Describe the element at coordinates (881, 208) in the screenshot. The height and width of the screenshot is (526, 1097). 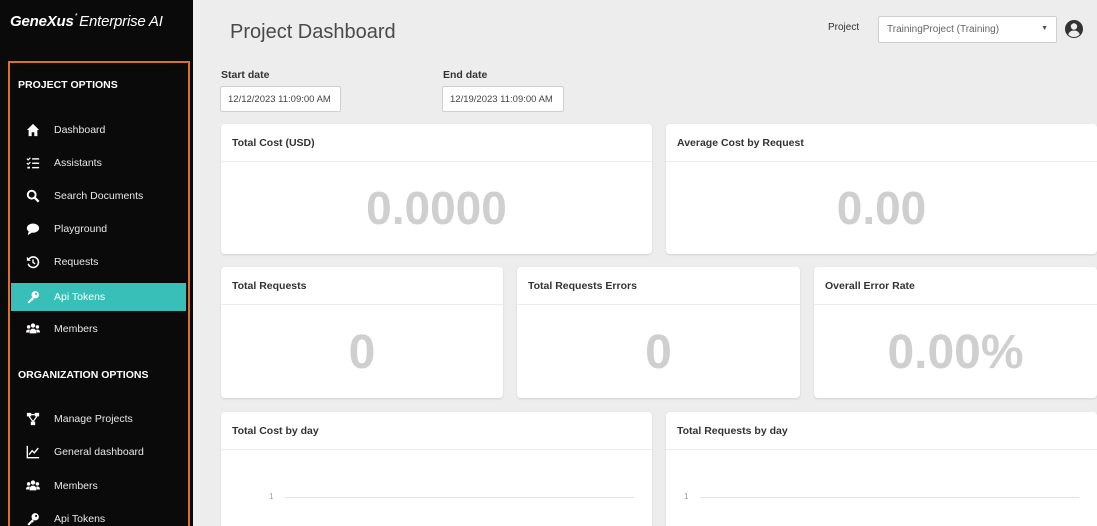
I see `average-cost-value: 0.00` at that location.